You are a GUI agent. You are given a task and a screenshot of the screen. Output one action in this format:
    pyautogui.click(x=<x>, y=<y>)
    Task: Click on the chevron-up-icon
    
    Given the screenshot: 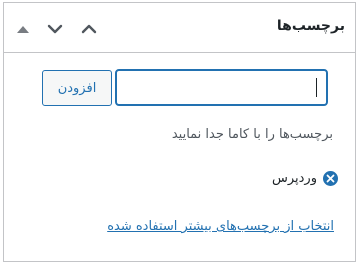 What is the action you would take?
    pyautogui.click(x=89, y=29)
    